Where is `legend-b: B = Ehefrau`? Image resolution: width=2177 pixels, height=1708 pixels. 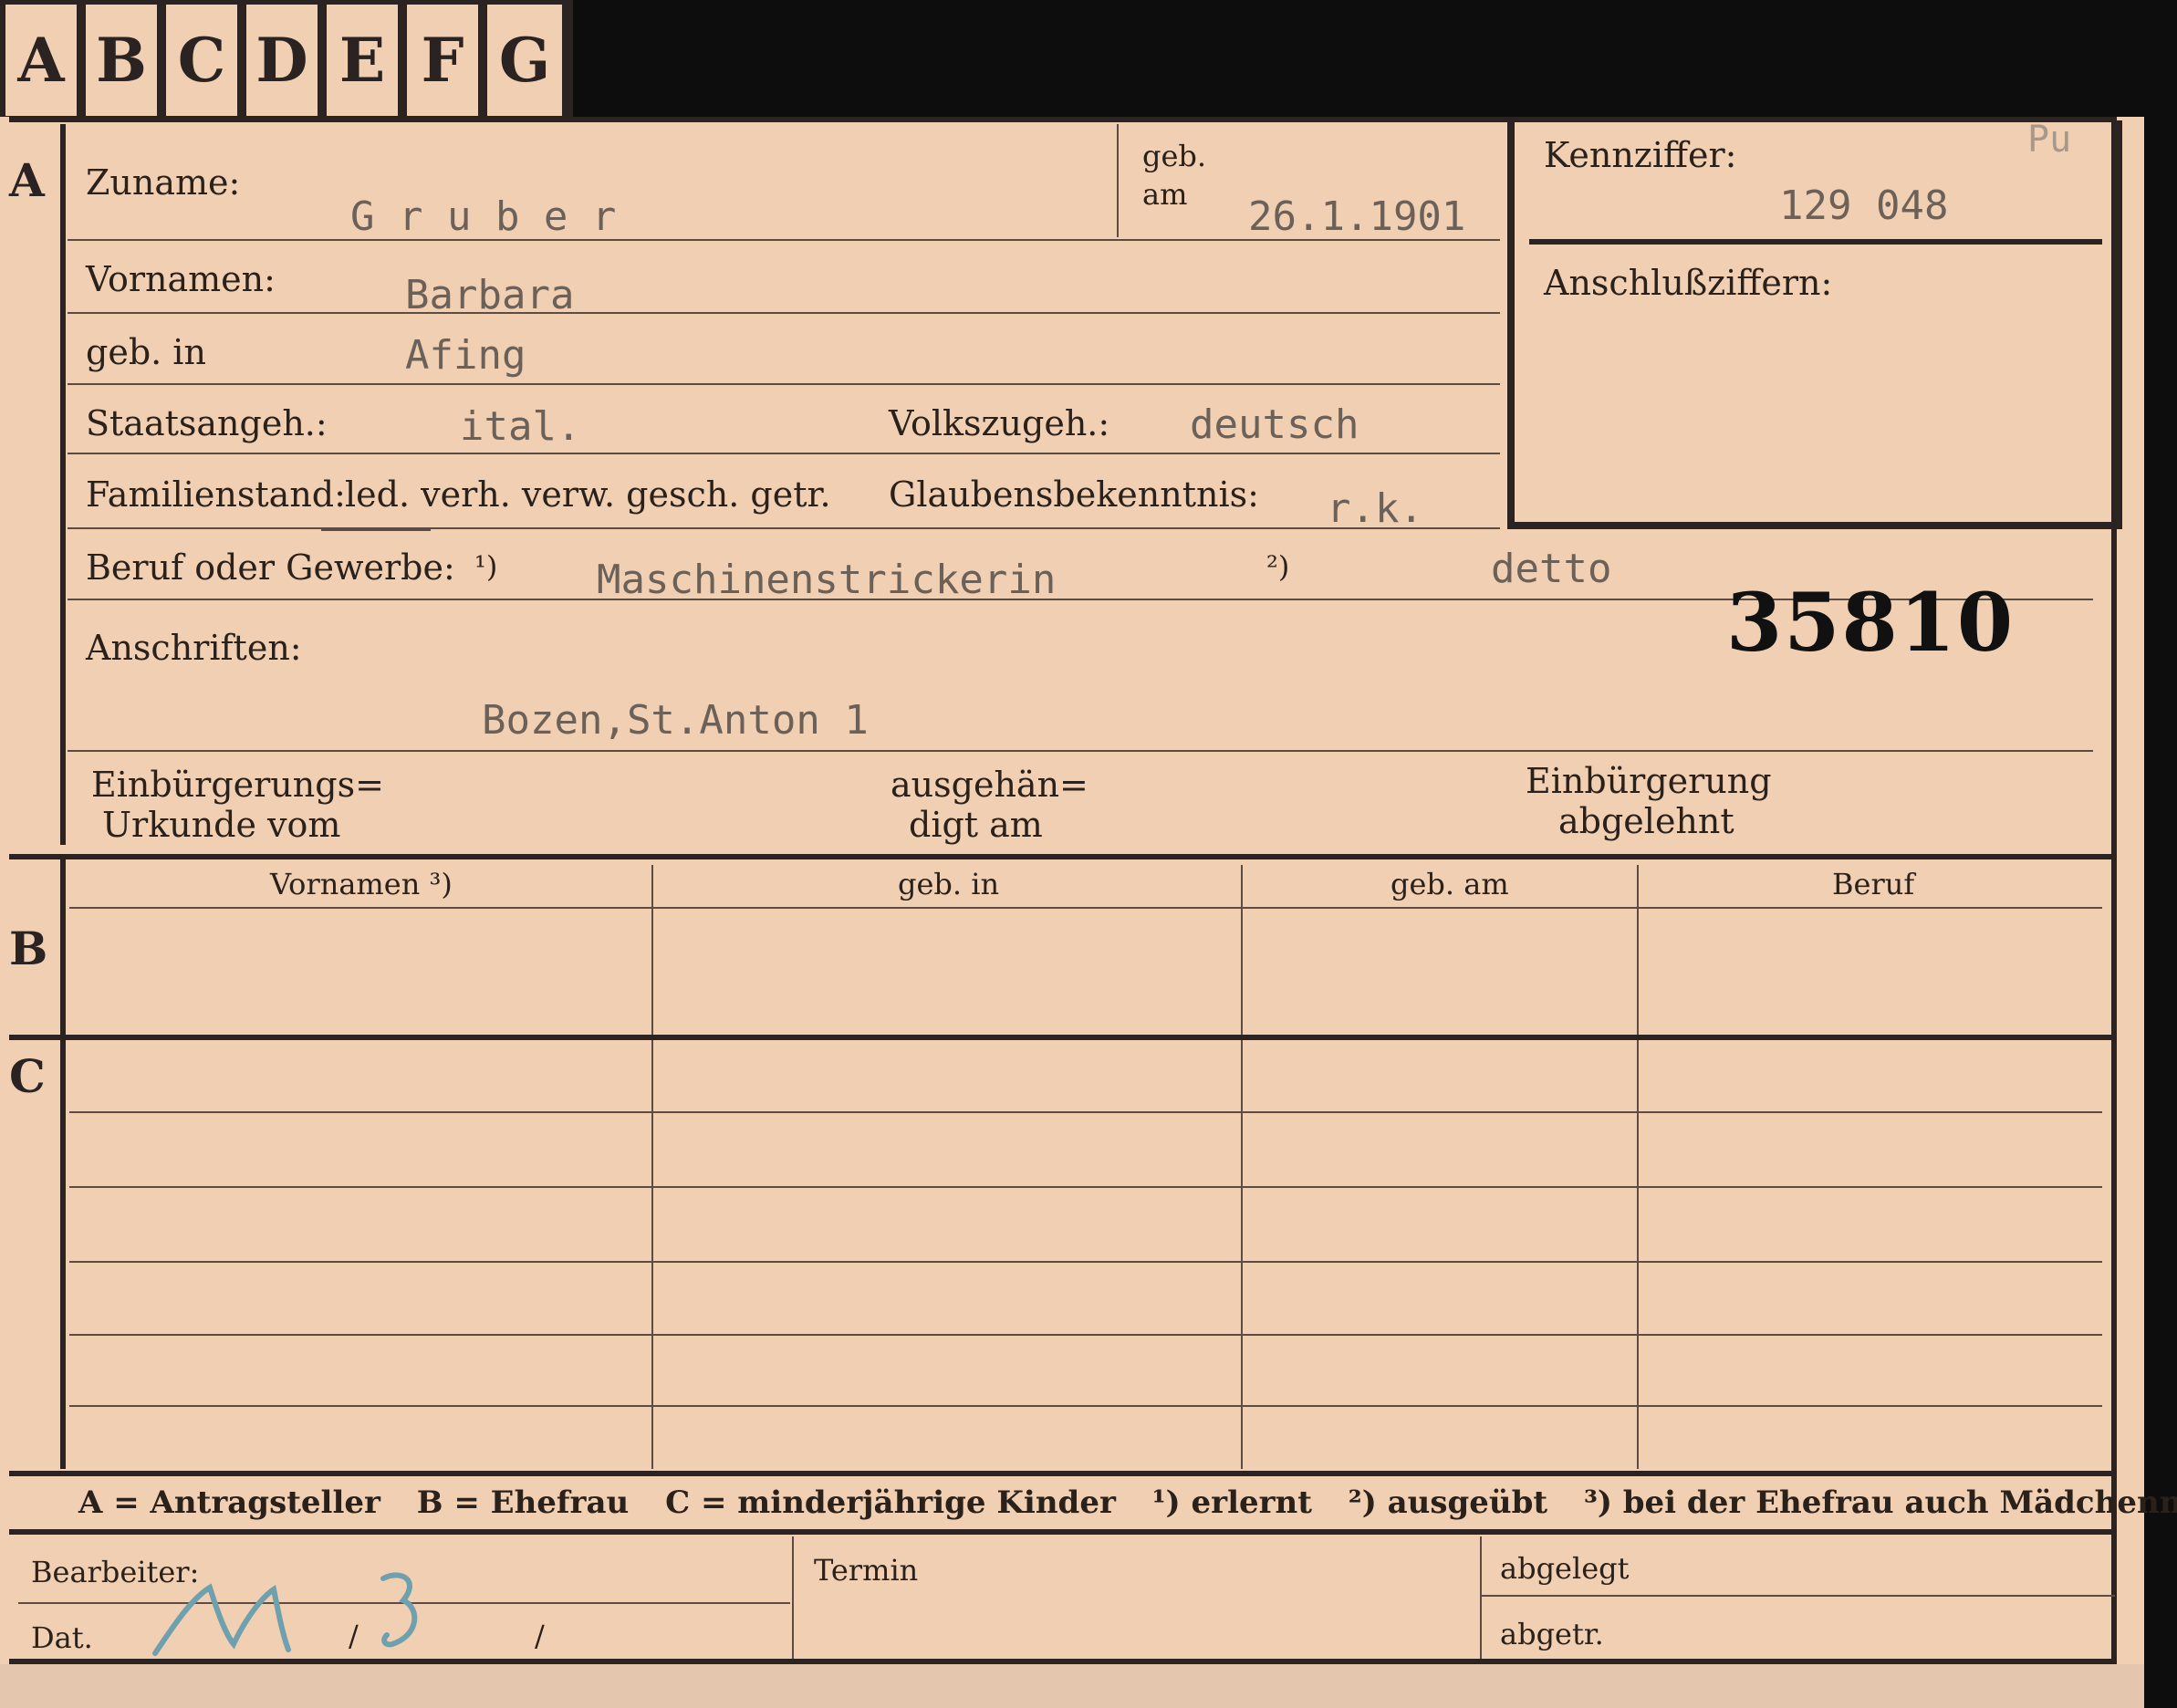 legend-b: B = Ehefrau is located at coordinates (523, 1503).